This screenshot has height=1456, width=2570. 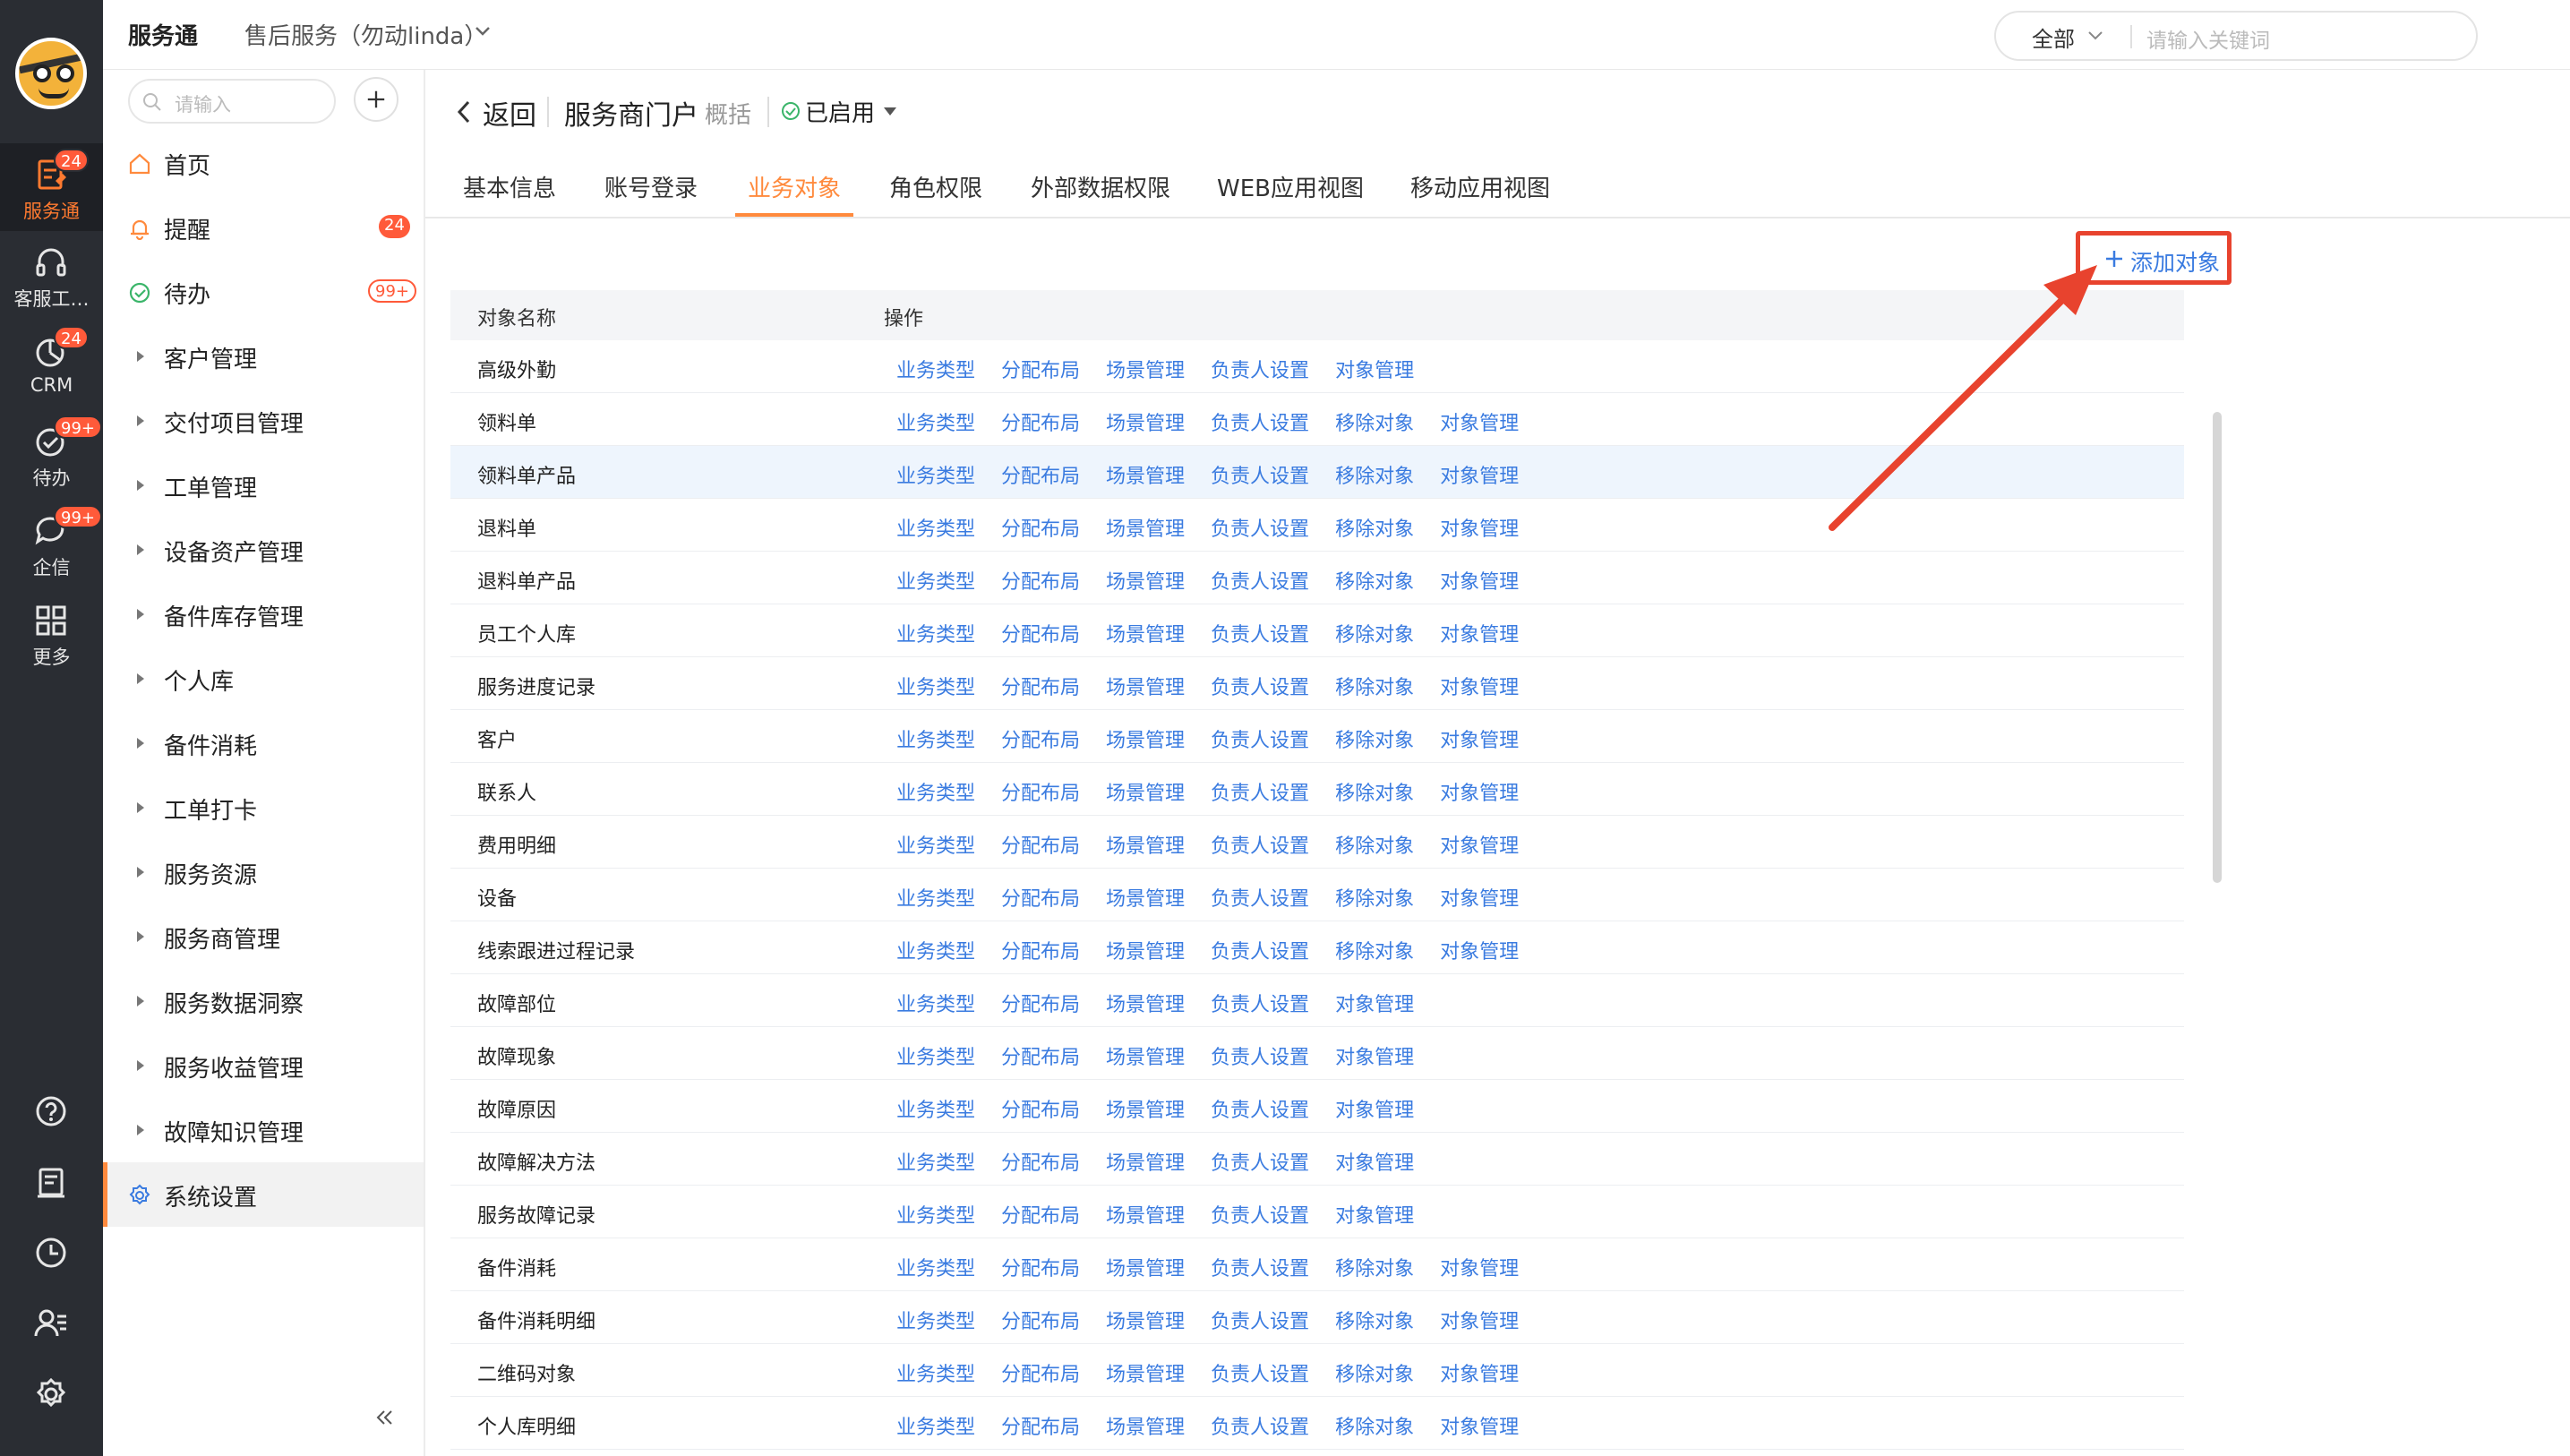 What do you see at coordinates (51, 364) in the screenshot?
I see `rail-item-crm: 24 CRM` at bounding box center [51, 364].